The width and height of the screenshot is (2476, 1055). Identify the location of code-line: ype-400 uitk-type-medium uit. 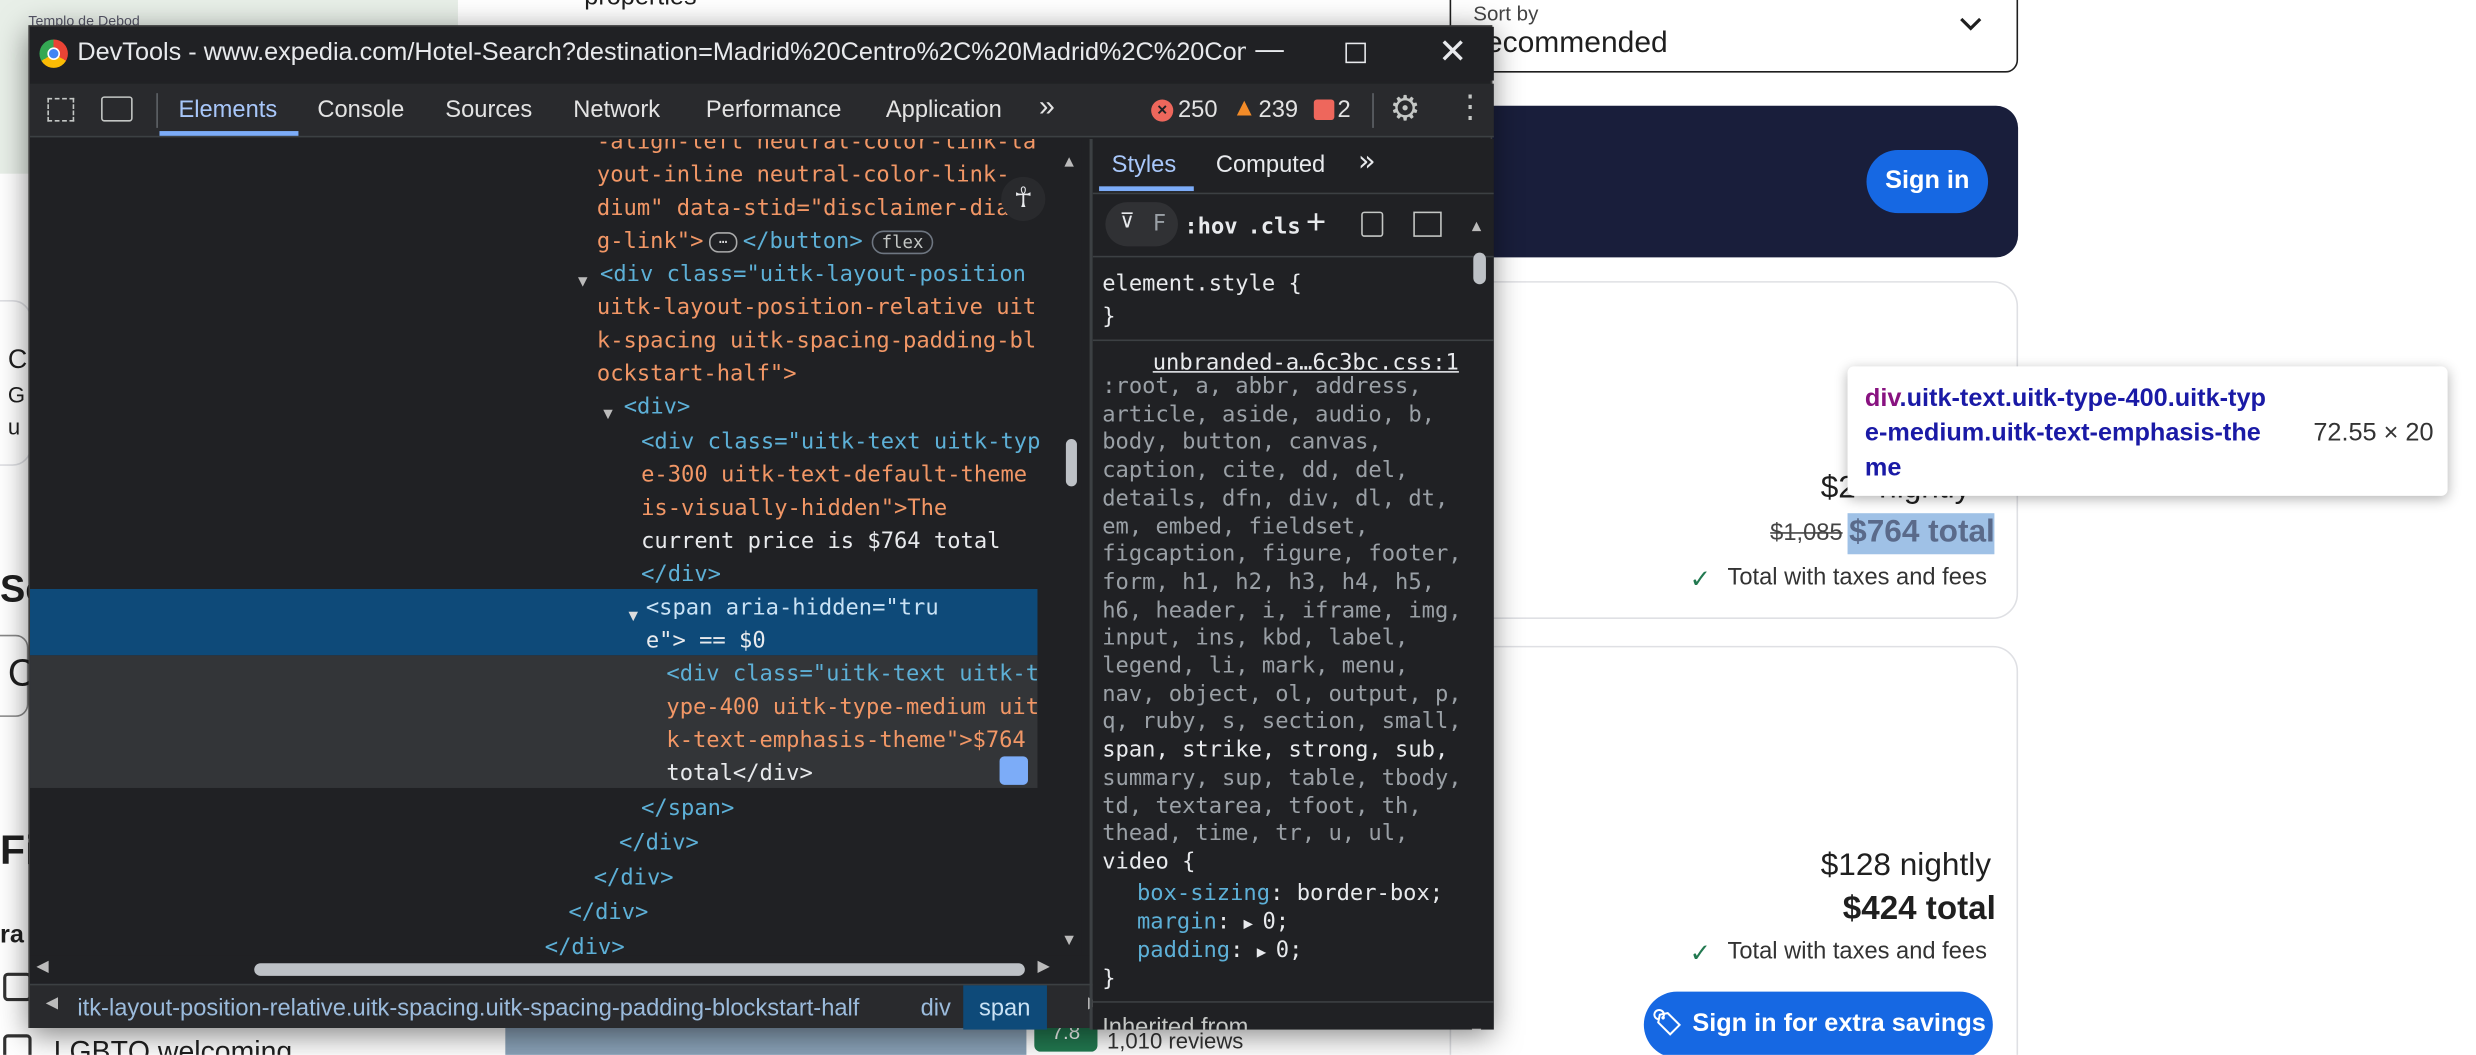
(852, 708).